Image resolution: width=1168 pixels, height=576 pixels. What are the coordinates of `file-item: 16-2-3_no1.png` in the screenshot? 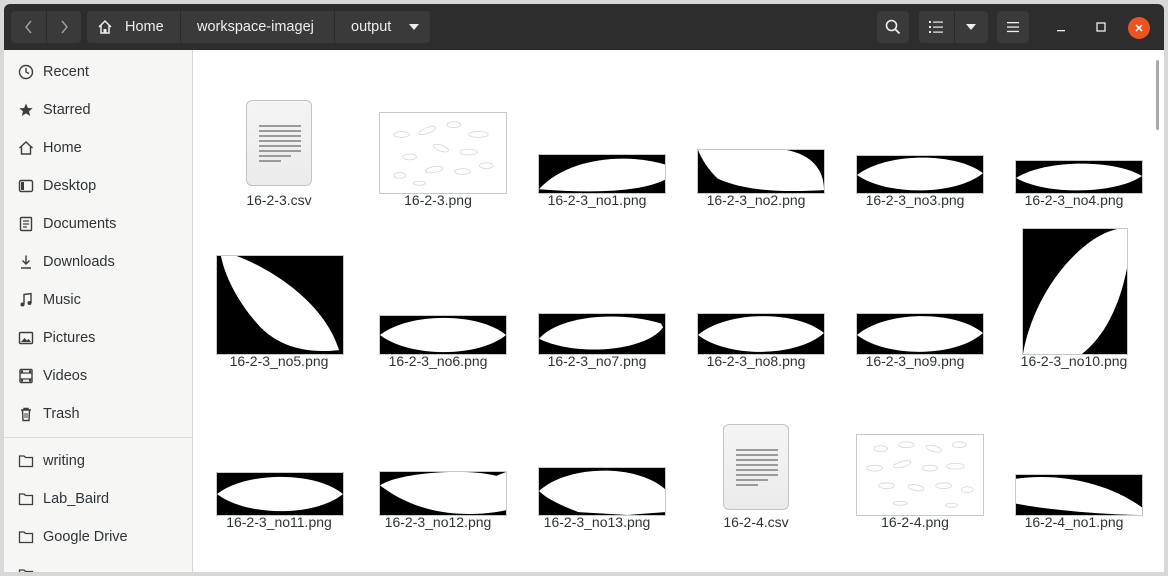 It's located at (597, 130).